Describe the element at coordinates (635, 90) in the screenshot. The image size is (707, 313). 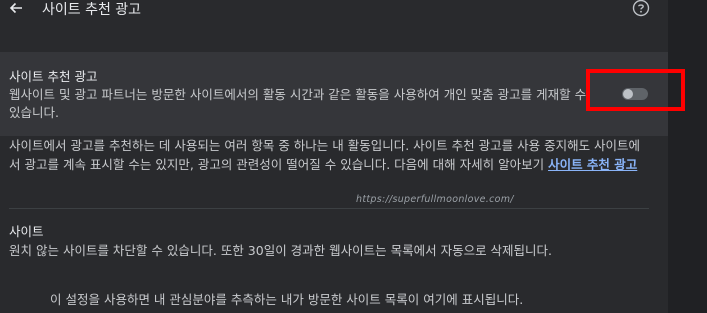
I see `annotation-highlight-box` at that location.